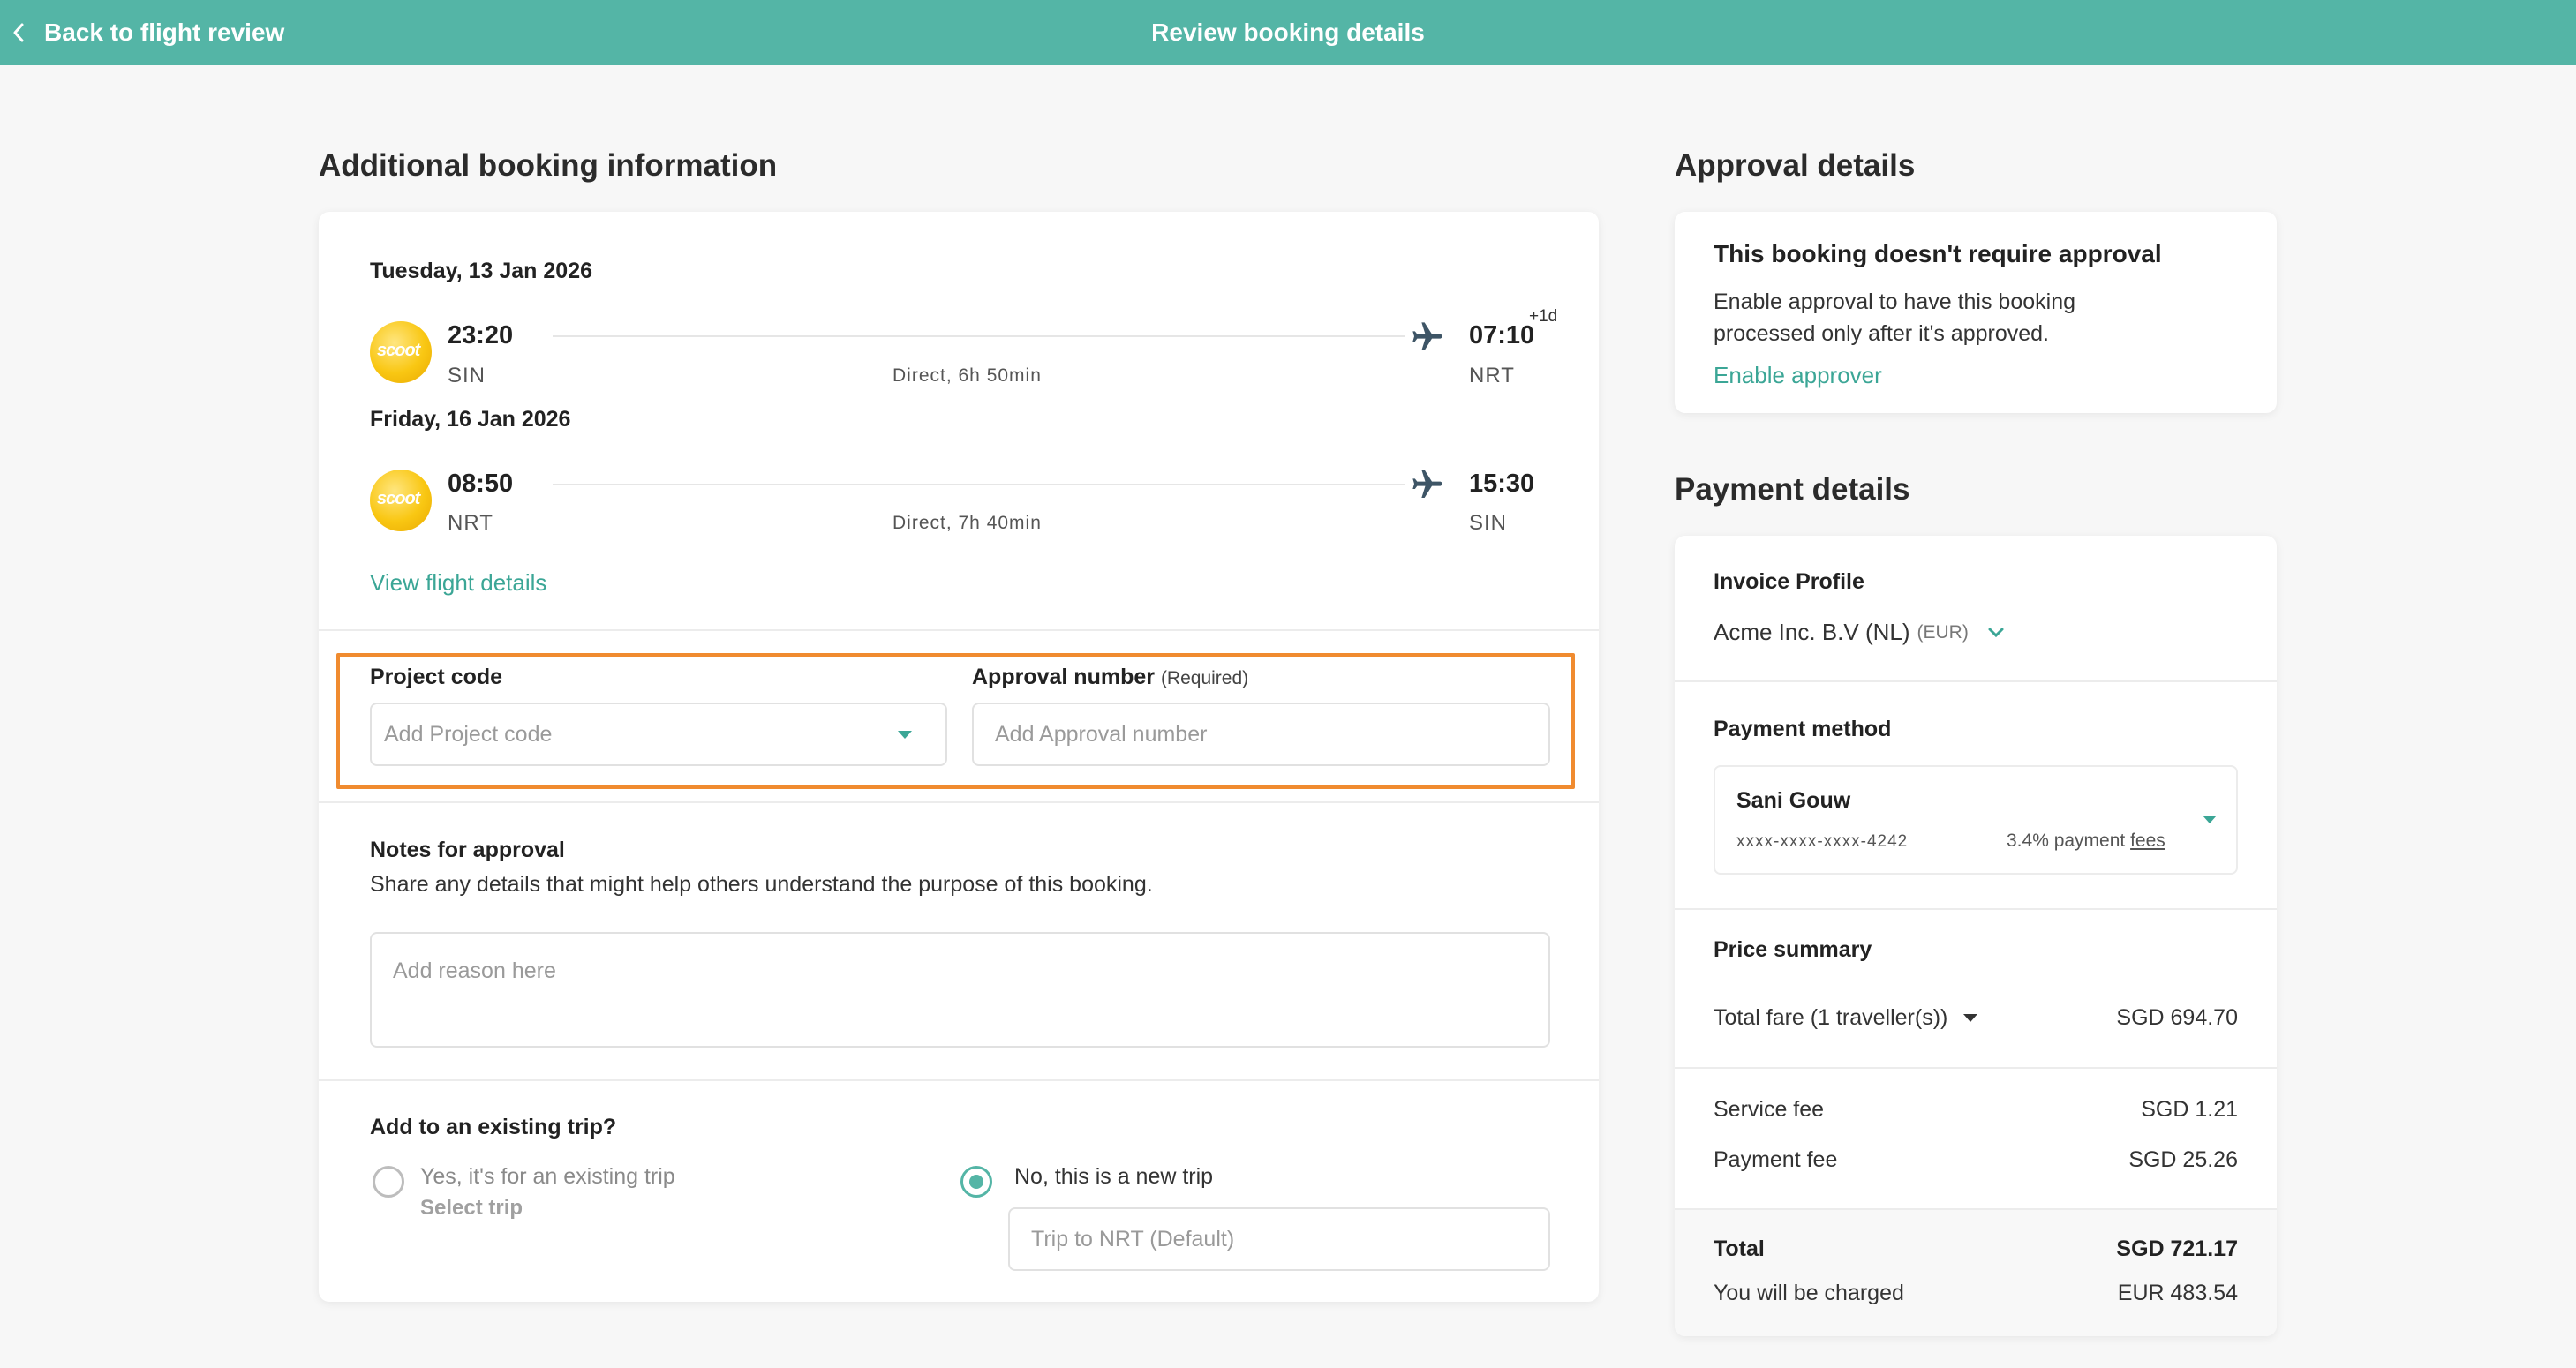 Image resolution: width=2576 pixels, height=1368 pixels. I want to click on invoice-profile-value: Acme Inc. B.V (NL), so click(1812, 632).